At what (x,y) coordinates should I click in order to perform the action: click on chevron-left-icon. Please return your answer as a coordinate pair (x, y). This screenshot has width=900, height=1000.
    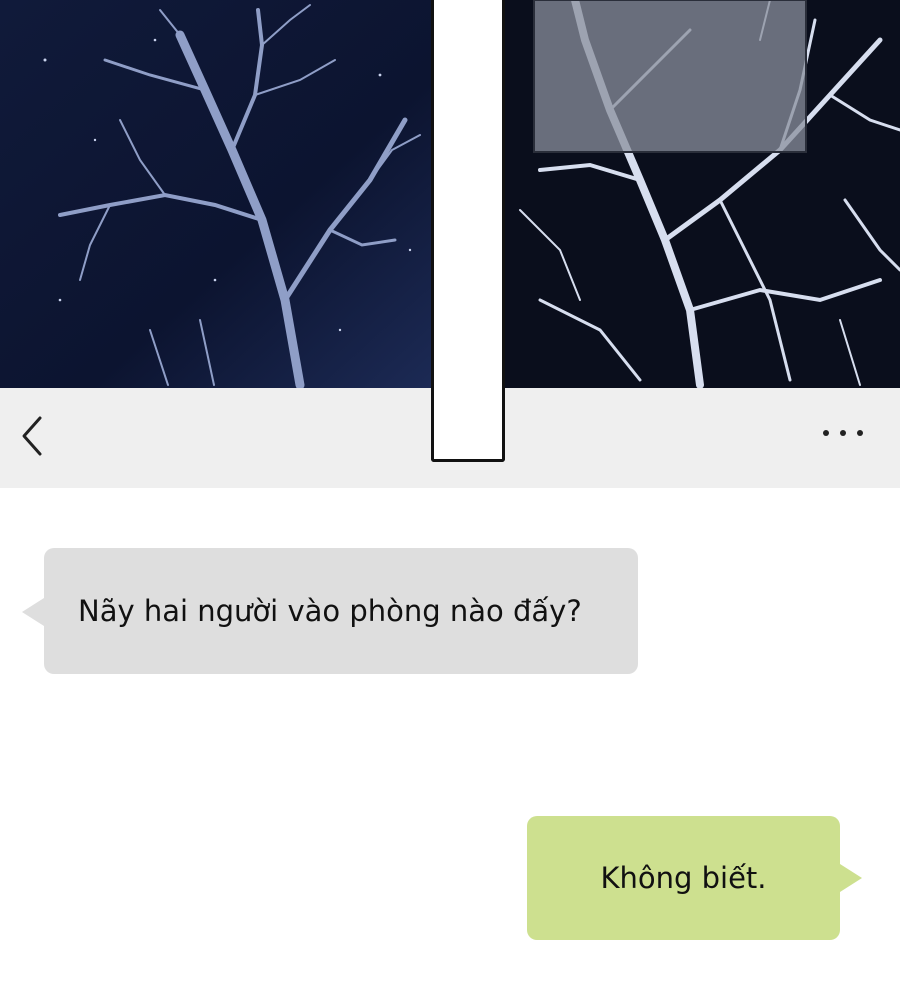
    Looking at the image, I should click on (33, 436).